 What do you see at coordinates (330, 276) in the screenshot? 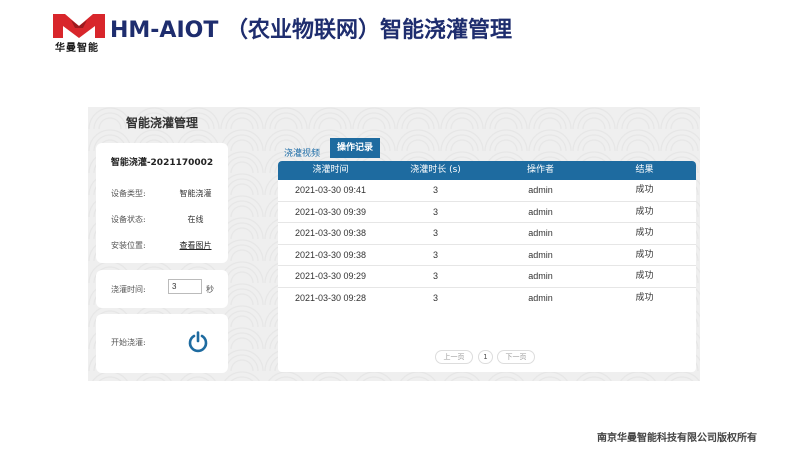
I see `cell-time: 2021-03-30 09:29` at bounding box center [330, 276].